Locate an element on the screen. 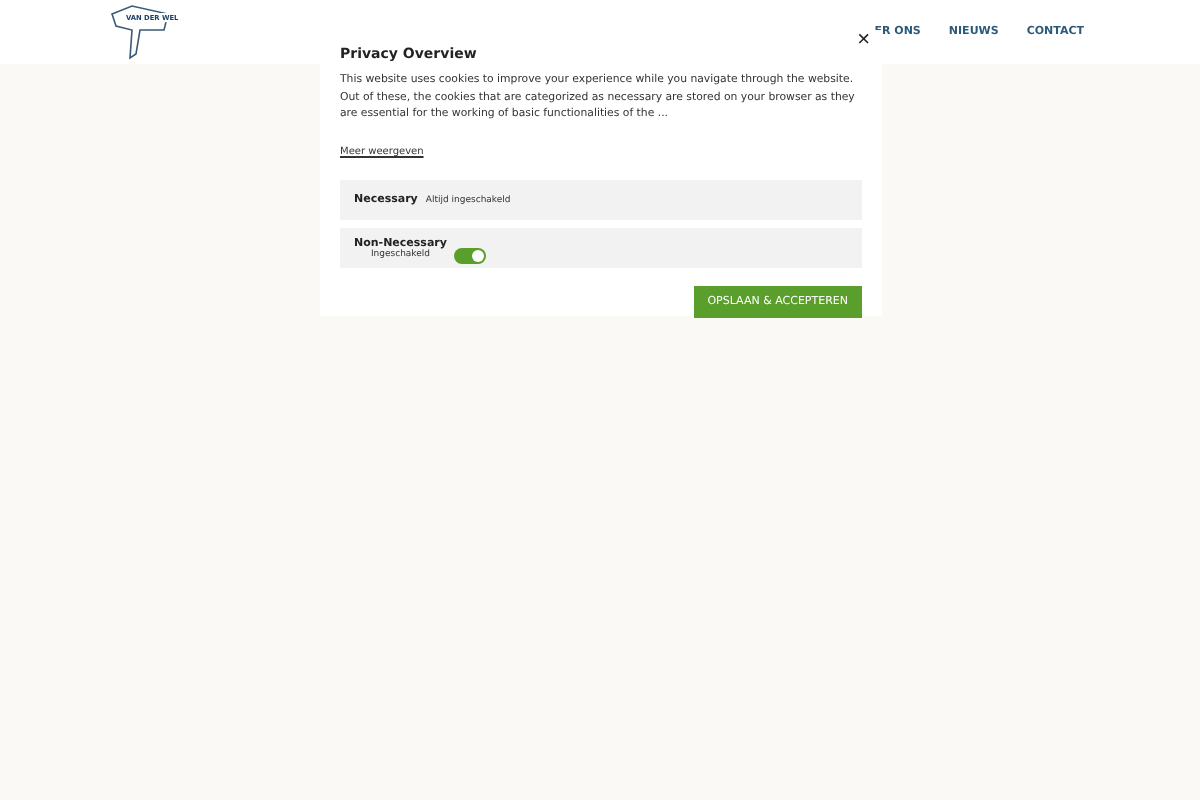  toggle-switch is located at coordinates (470, 256).